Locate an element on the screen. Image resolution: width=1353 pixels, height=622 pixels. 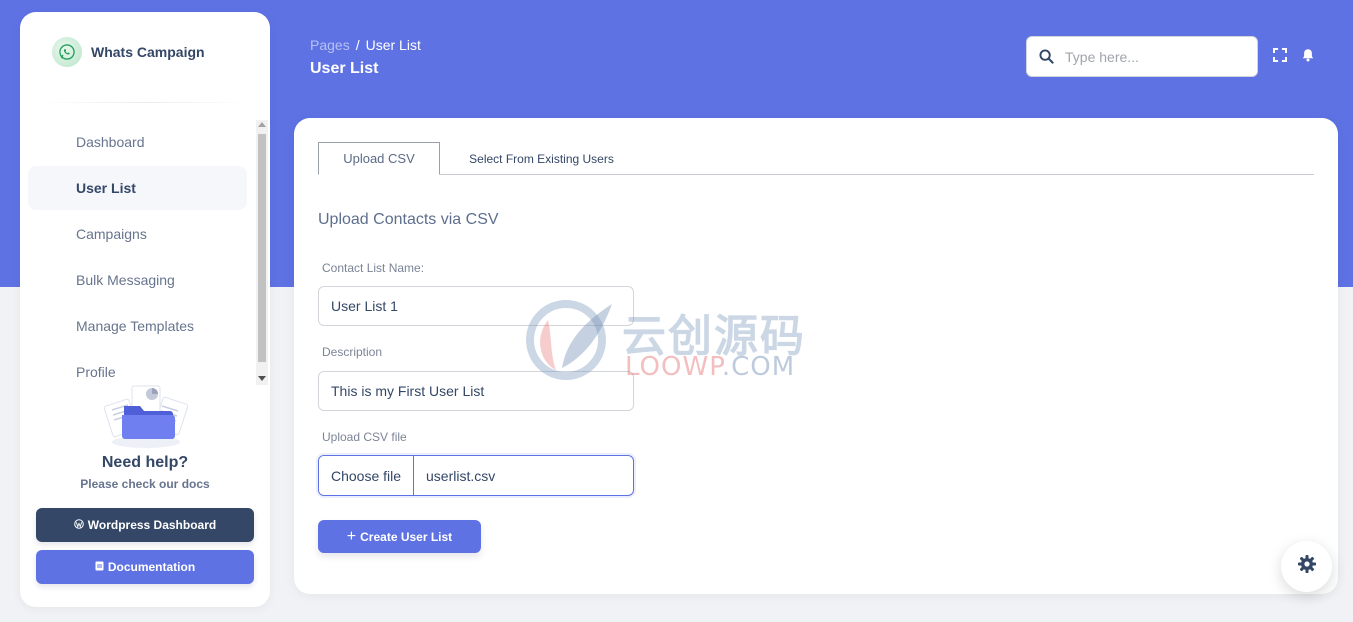
list-name-field: User List 1 is located at coordinates (476, 306).